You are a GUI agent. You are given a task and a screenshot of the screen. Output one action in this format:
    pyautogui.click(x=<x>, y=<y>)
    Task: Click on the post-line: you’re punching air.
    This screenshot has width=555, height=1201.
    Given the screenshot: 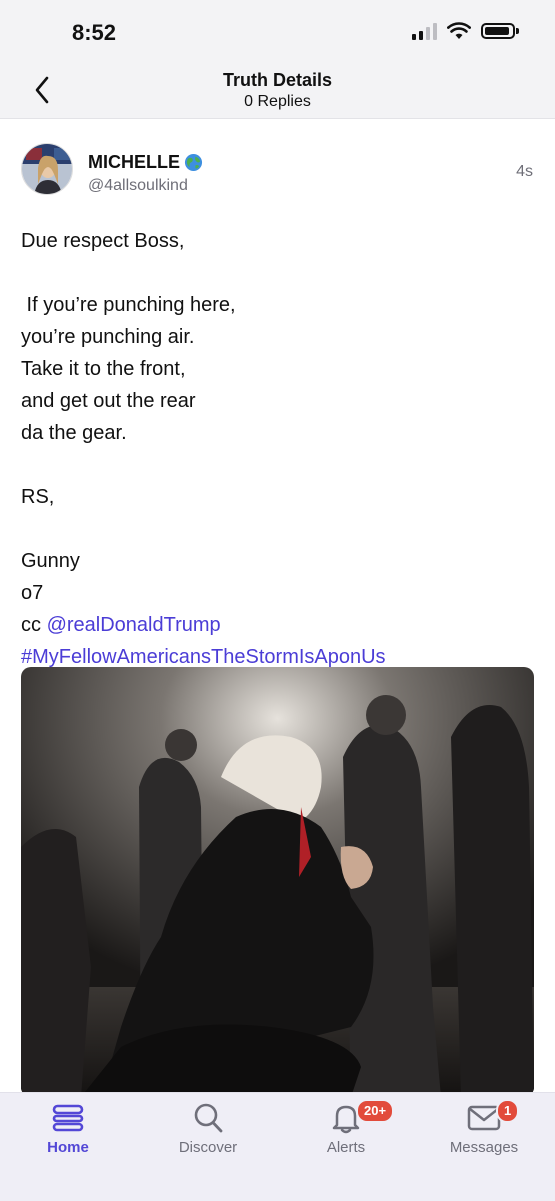 What is the action you would take?
    pyautogui.click(x=108, y=337)
    